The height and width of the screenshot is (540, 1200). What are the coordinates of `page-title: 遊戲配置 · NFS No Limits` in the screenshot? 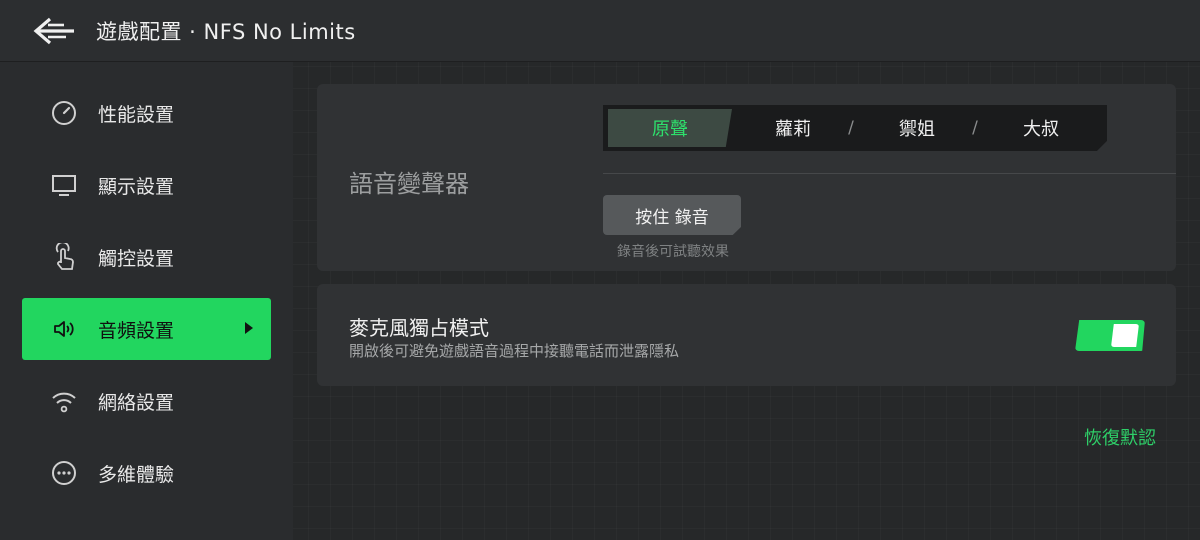 It's located at (226, 31).